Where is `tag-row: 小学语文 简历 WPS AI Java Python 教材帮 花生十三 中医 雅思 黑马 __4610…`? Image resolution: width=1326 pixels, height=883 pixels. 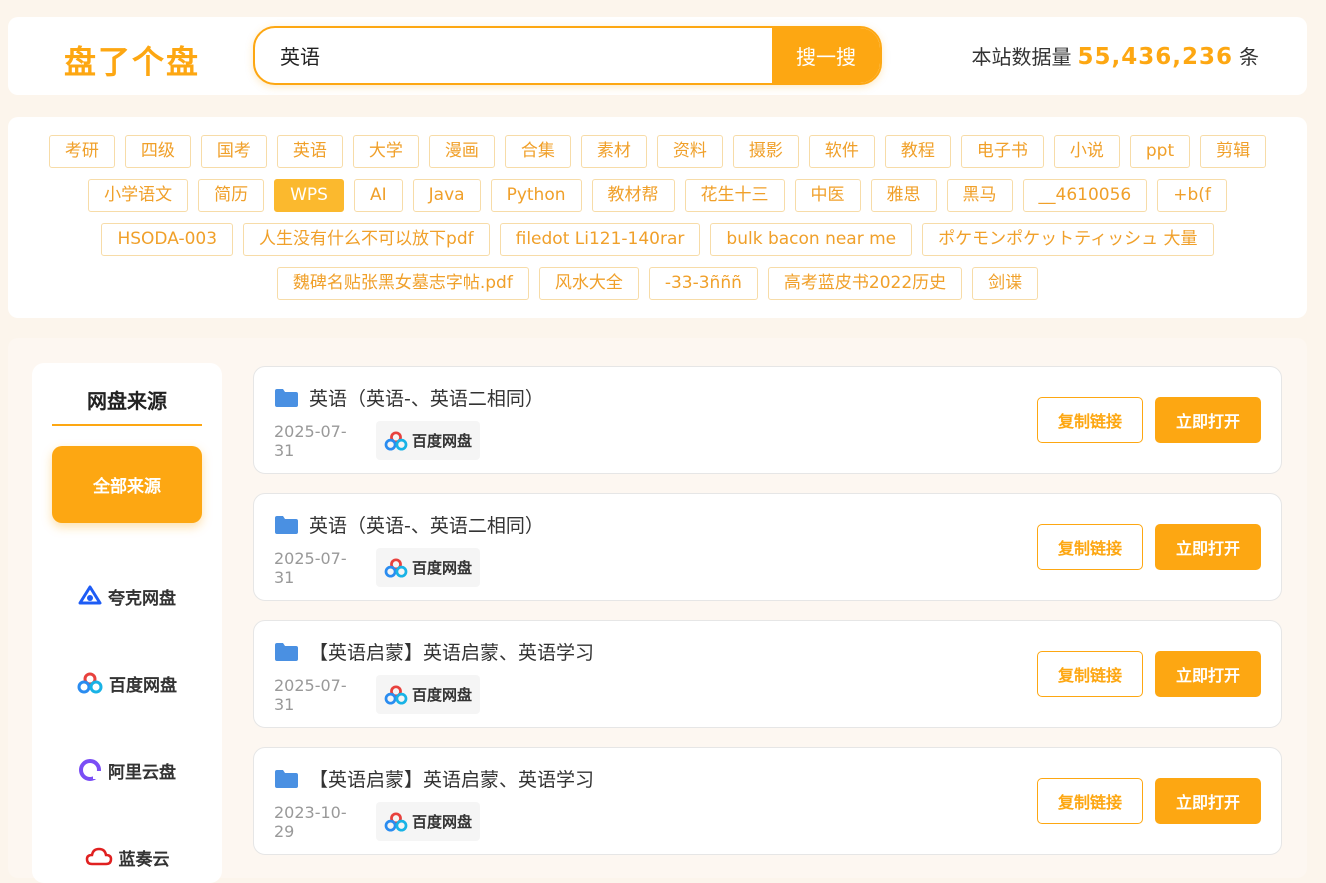
tag-row: 小学语文 简历 WPS AI Java Python 教材帮 花生十三 中医 雅思 黑马 __4610… is located at coordinates (657, 195).